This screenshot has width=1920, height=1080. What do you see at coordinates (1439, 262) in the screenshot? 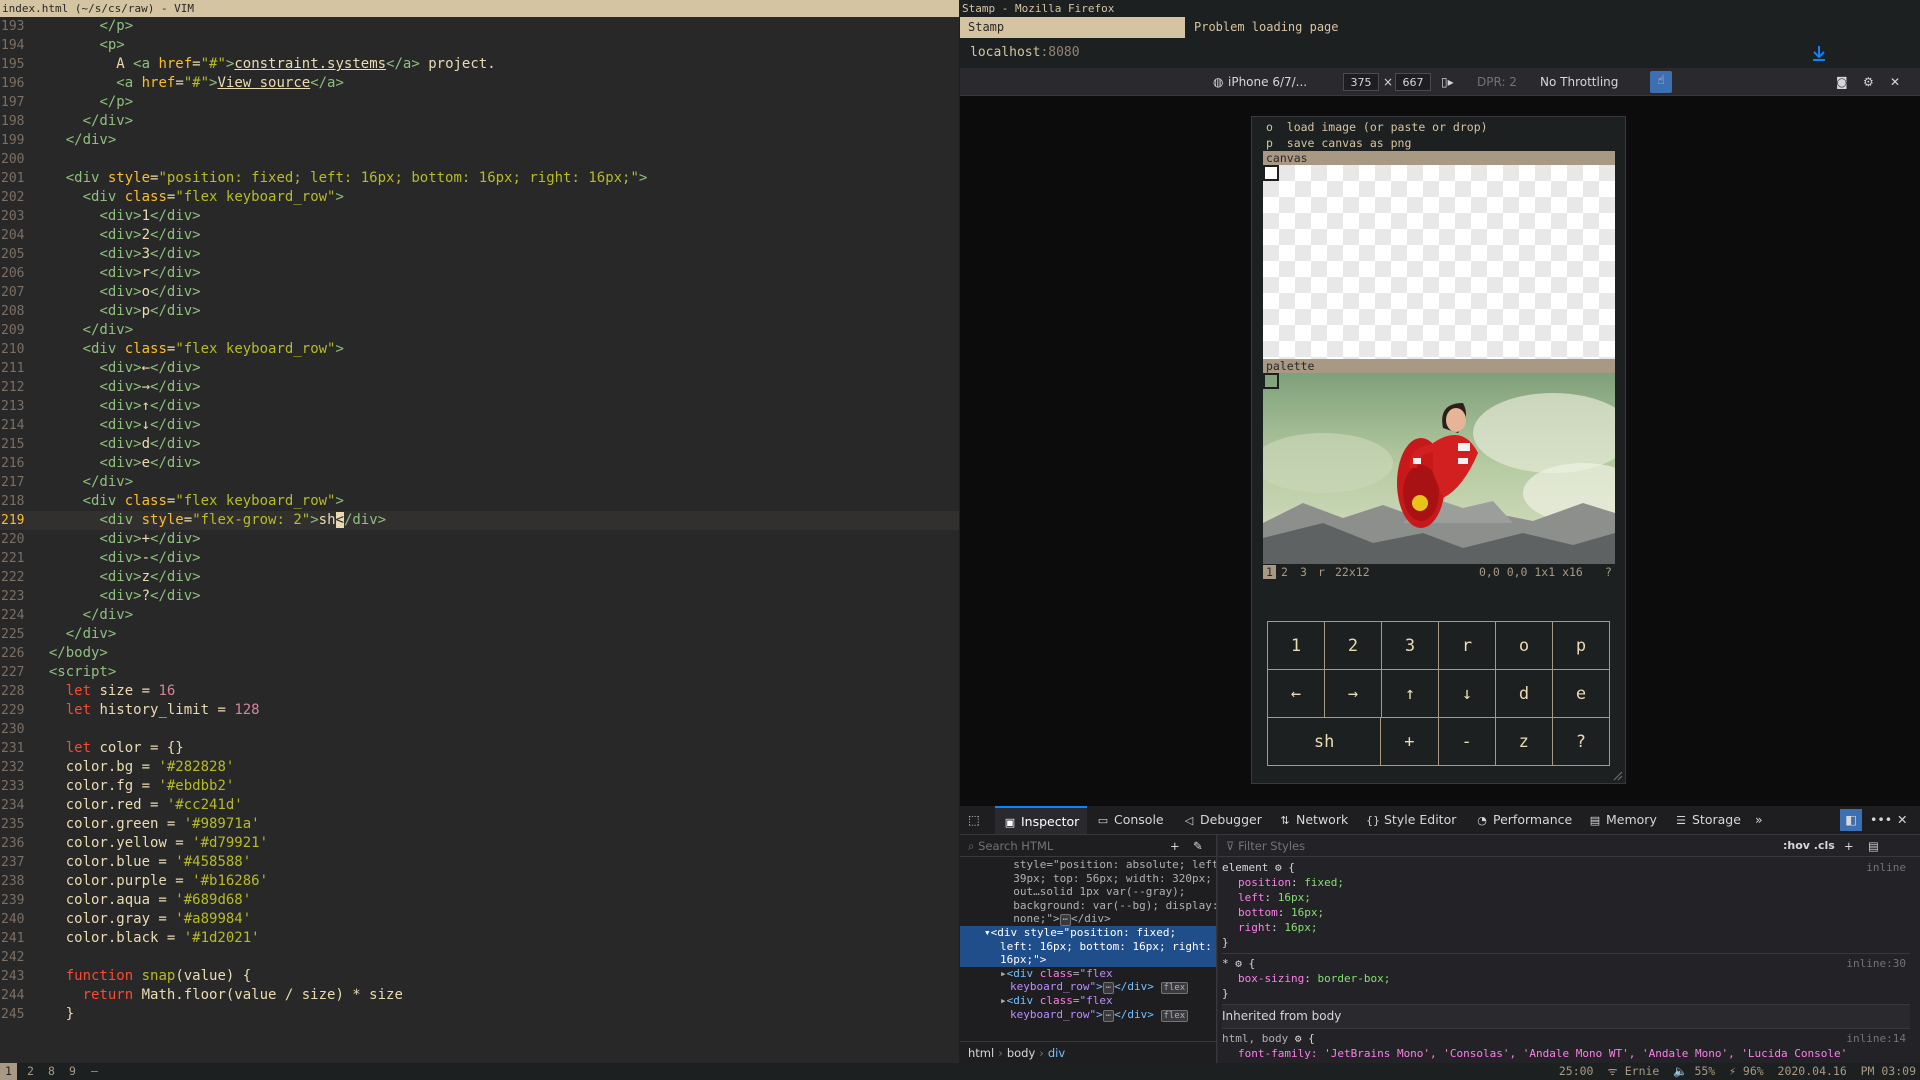
I see `canvas-area` at bounding box center [1439, 262].